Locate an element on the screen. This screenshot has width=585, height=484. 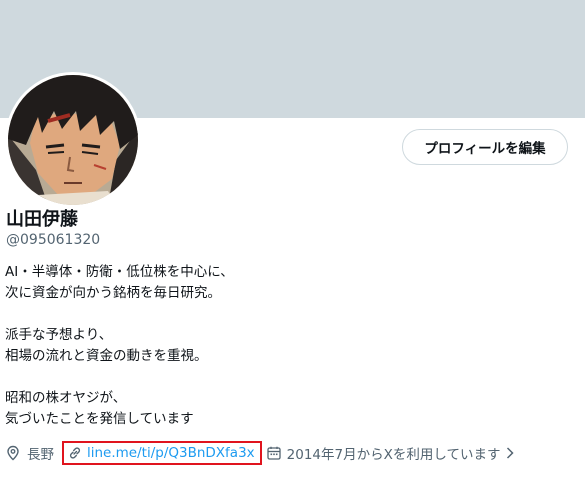
joined-text: 2014年7月からXを利用しています is located at coordinates (393, 455).